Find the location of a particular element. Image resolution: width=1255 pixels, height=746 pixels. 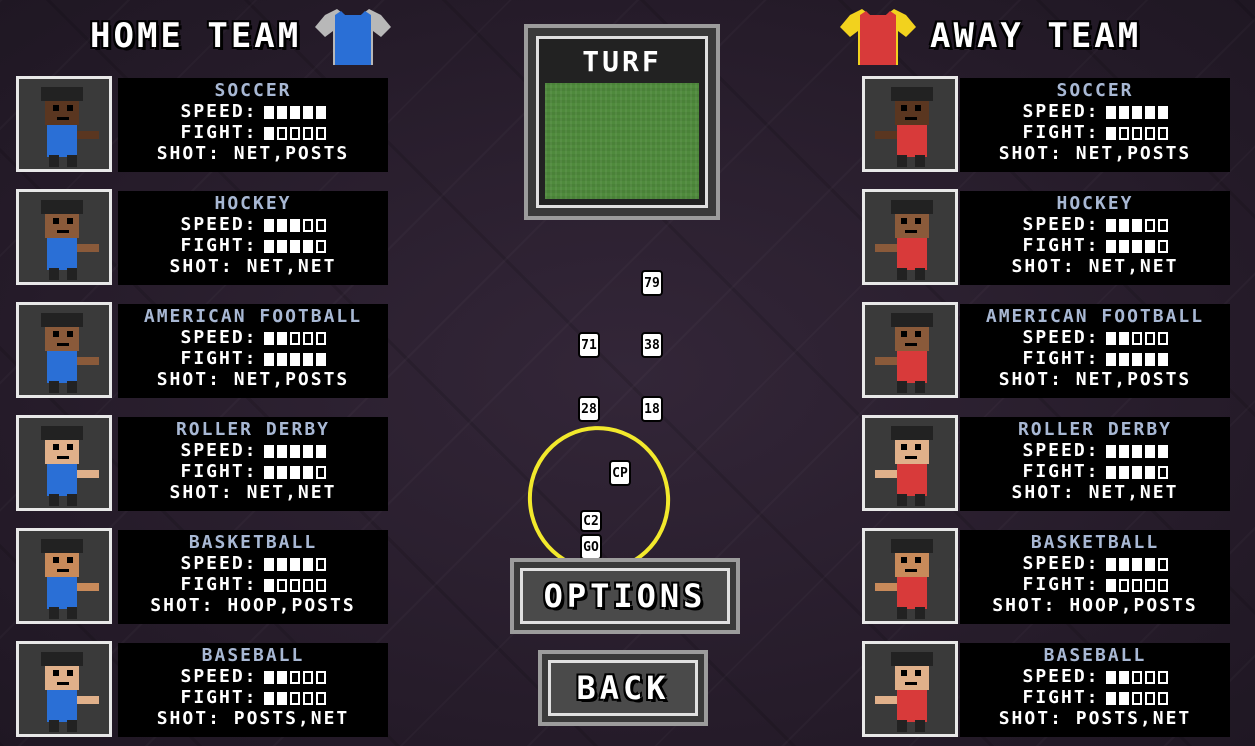

away-player-card: SOCCER SPEED: FIGHT: SHOT: NET,POSTS is located at coordinates (615, 126).